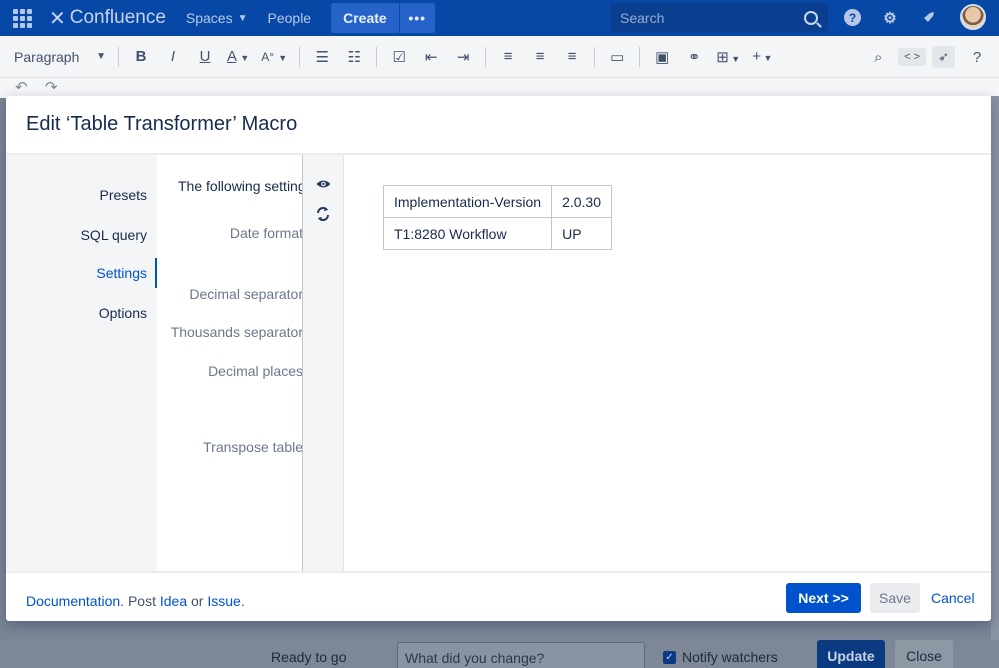 Image resolution: width=999 pixels, height=668 pixels. What do you see at coordinates (417, 18) in the screenshot?
I see `create-more-button: •••` at bounding box center [417, 18].